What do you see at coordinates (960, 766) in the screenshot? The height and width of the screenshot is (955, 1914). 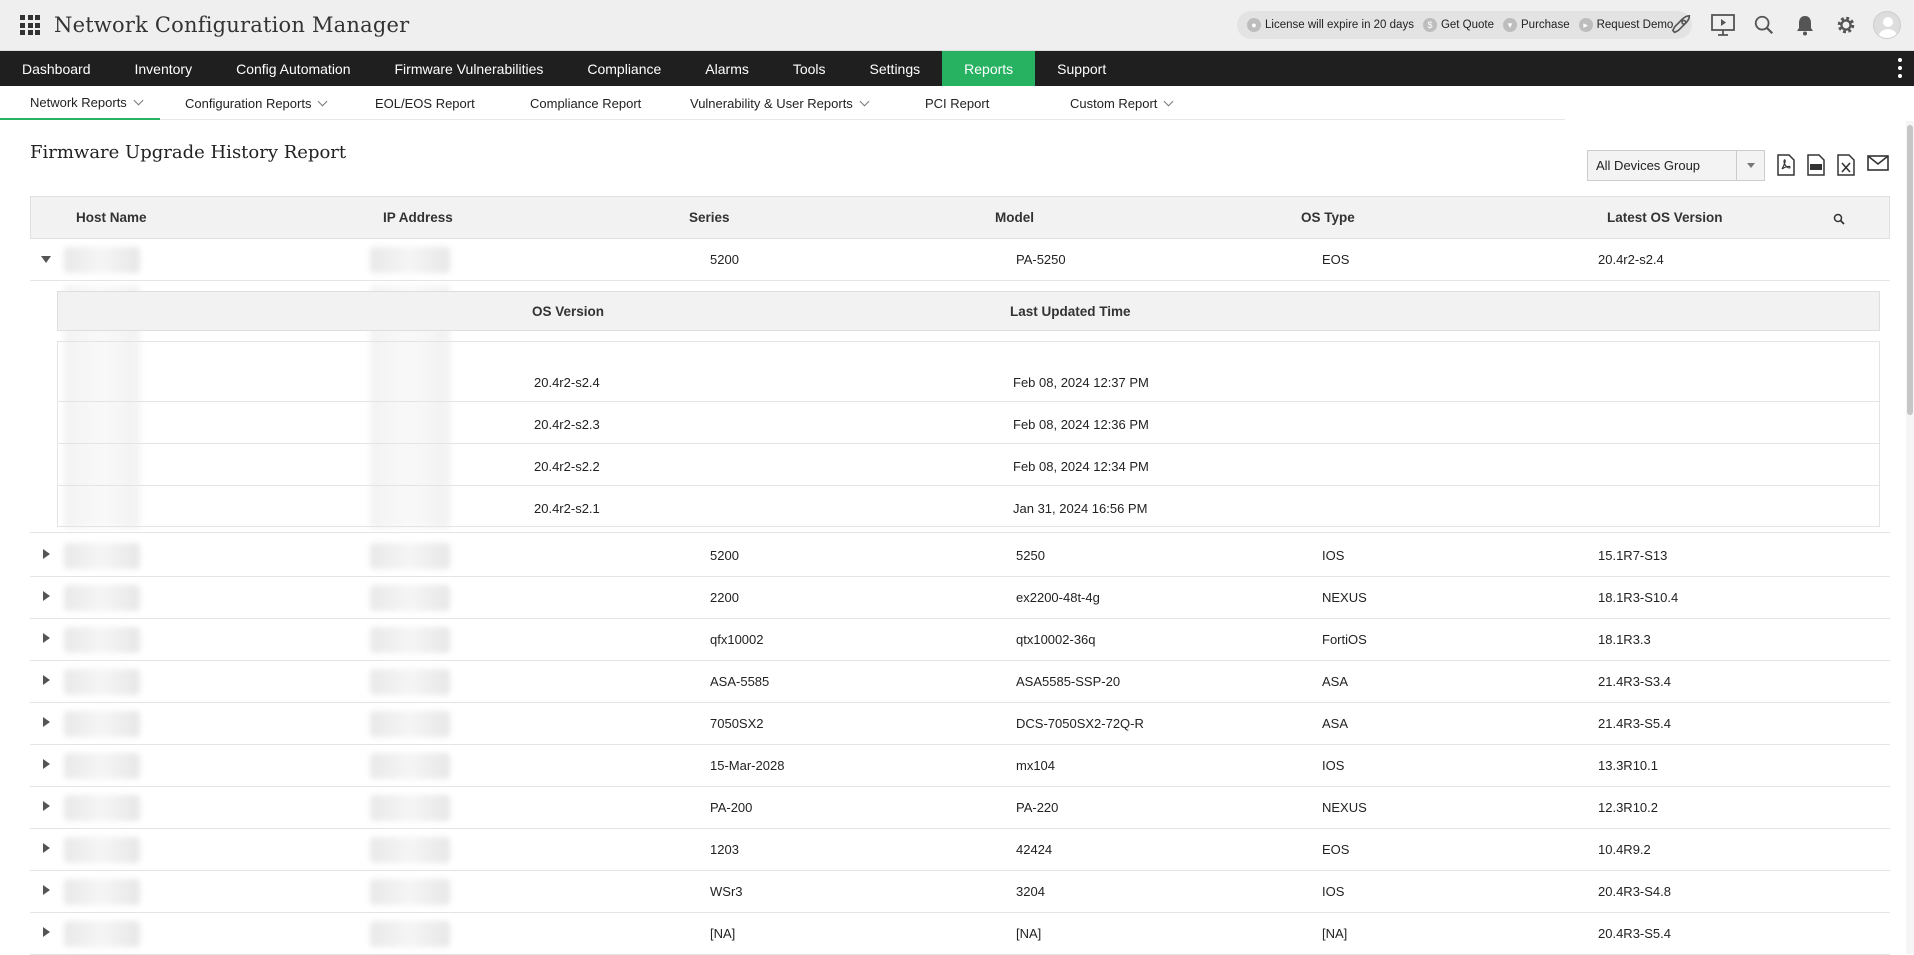 I see `table-row: 15-Mar-2028 mx104 IOS 13.3R10.1` at bounding box center [960, 766].